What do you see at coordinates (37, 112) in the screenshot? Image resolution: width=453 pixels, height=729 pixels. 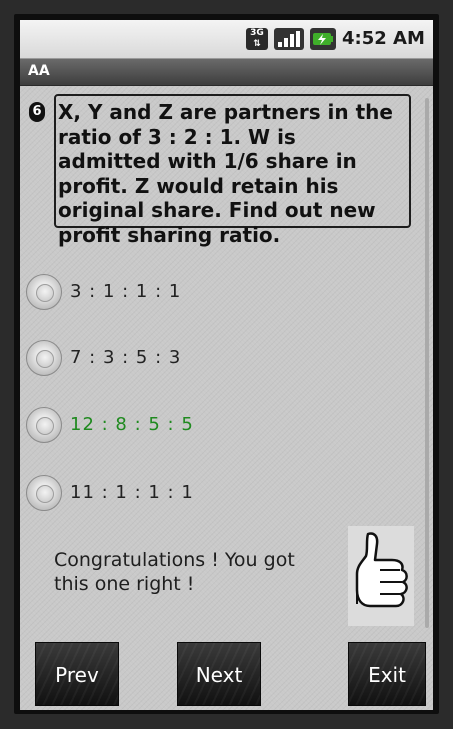 I see `question-number-badge: 6` at bounding box center [37, 112].